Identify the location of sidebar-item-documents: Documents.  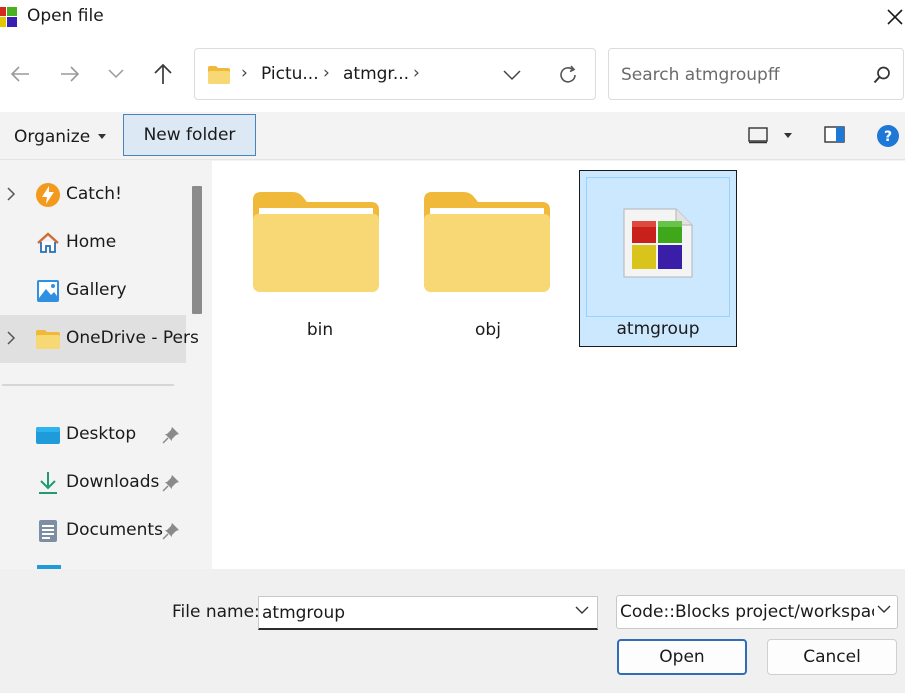
(93, 531).